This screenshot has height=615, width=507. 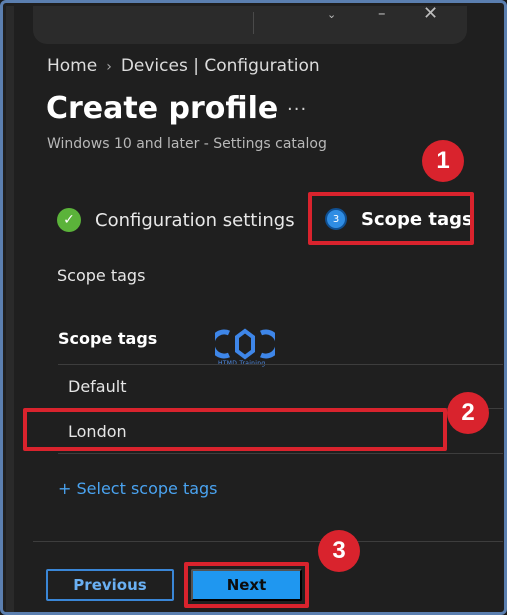 What do you see at coordinates (108, 338) in the screenshot?
I see `table-header: Scope tags` at bounding box center [108, 338].